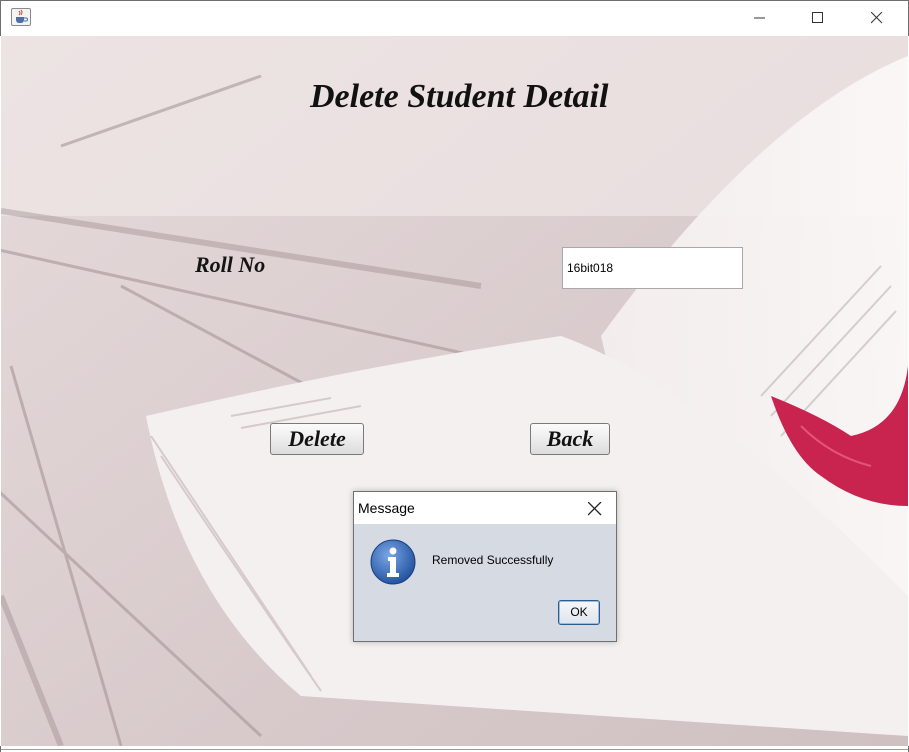 The width and height of the screenshot is (909, 752). Describe the element at coordinates (459, 96) in the screenshot. I see `page-title: Delete Student Detail` at that location.